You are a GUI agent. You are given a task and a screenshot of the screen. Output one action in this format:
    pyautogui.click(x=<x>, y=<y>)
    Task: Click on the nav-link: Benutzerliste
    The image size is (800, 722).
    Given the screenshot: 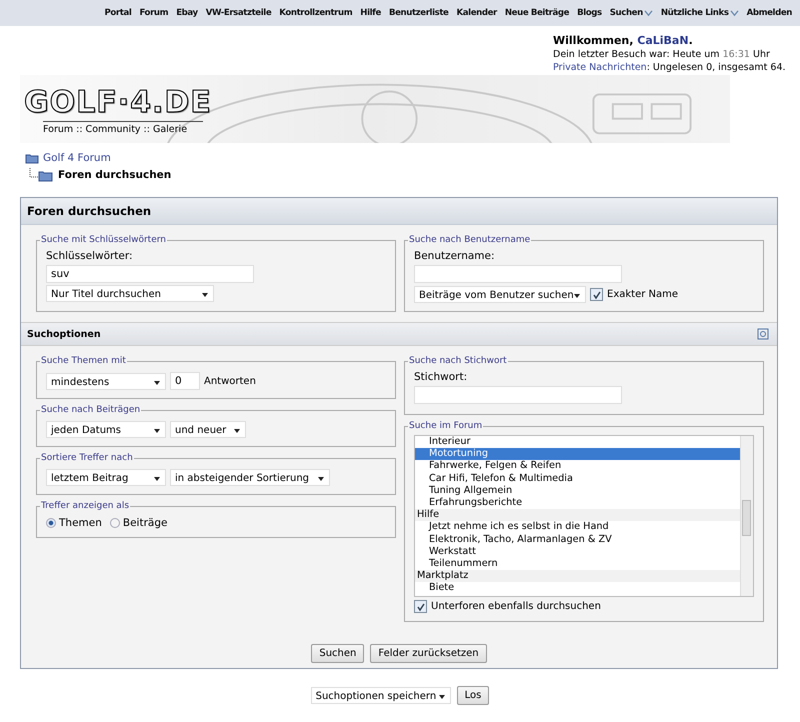 What is the action you would take?
    pyautogui.click(x=418, y=13)
    